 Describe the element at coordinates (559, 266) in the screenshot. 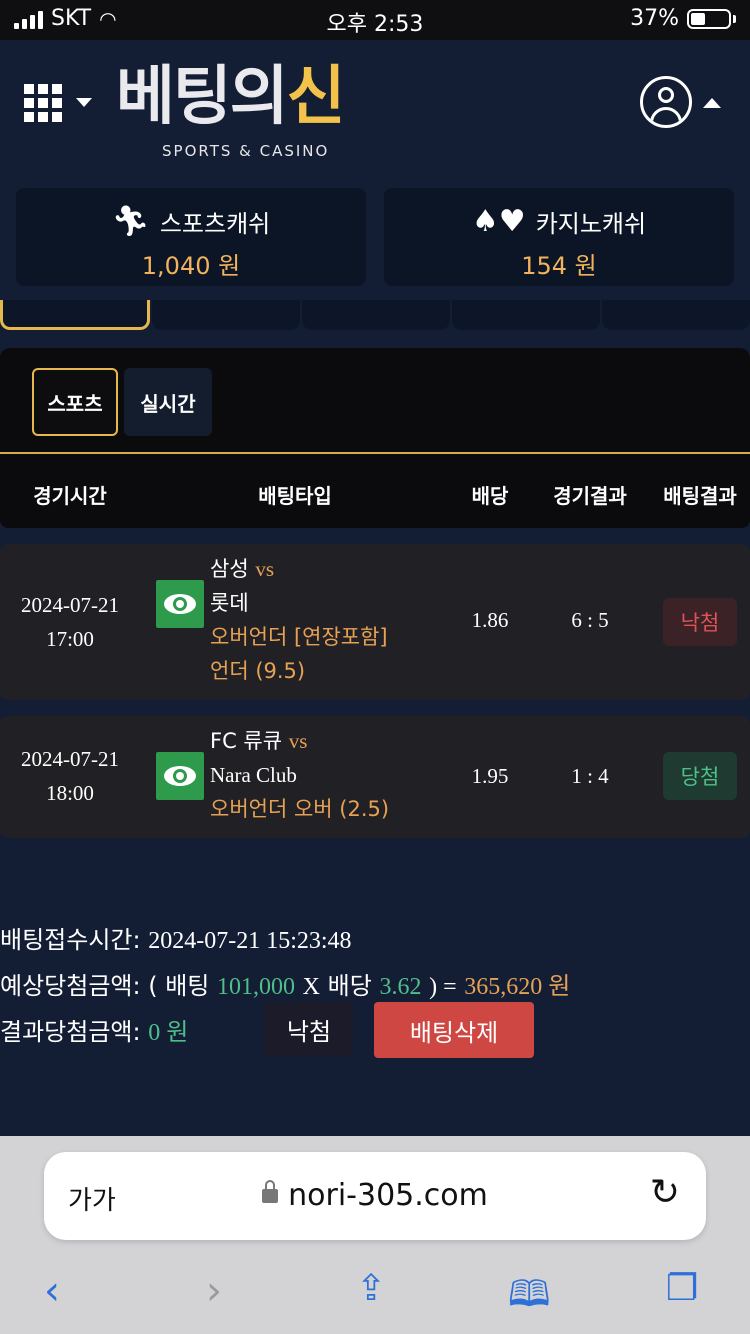

I see `casino-cash-amount: 154 원` at that location.